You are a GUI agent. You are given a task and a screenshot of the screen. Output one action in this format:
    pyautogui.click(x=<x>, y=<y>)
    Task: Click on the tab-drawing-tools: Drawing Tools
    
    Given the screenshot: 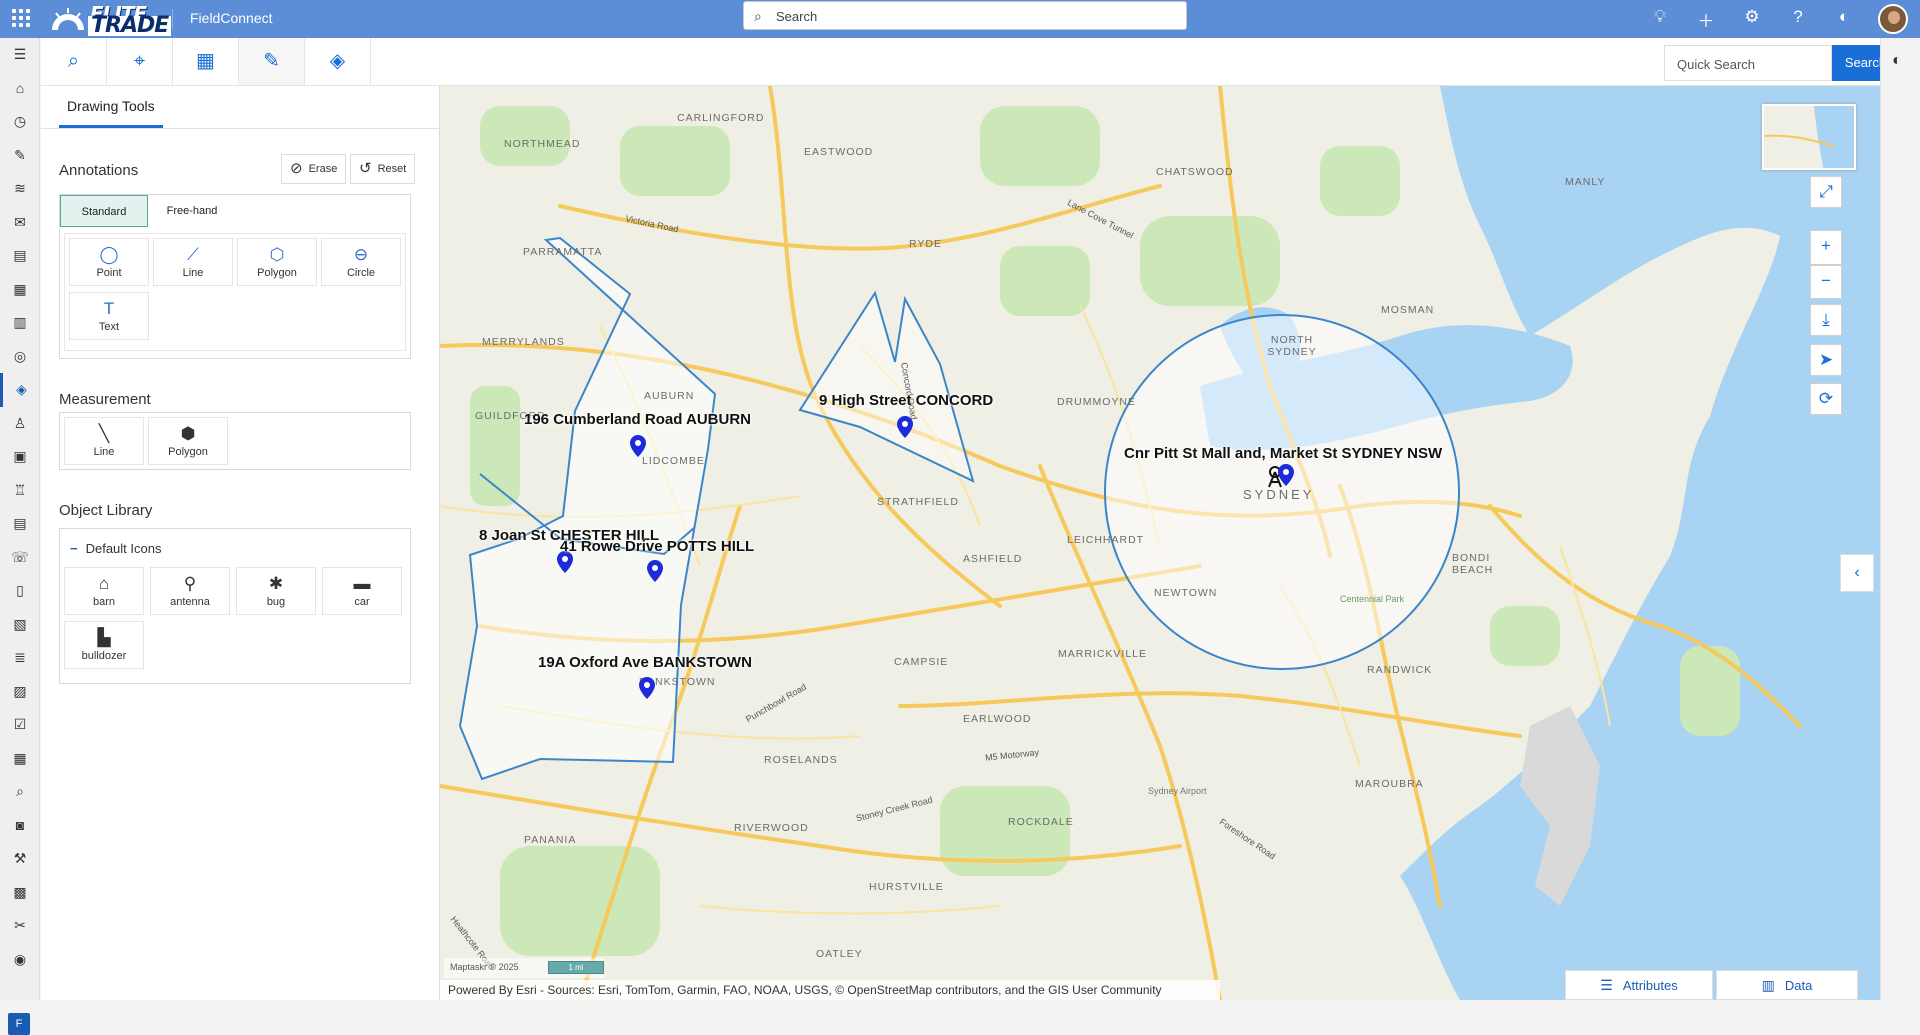 What is the action you would take?
    pyautogui.click(x=111, y=107)
    